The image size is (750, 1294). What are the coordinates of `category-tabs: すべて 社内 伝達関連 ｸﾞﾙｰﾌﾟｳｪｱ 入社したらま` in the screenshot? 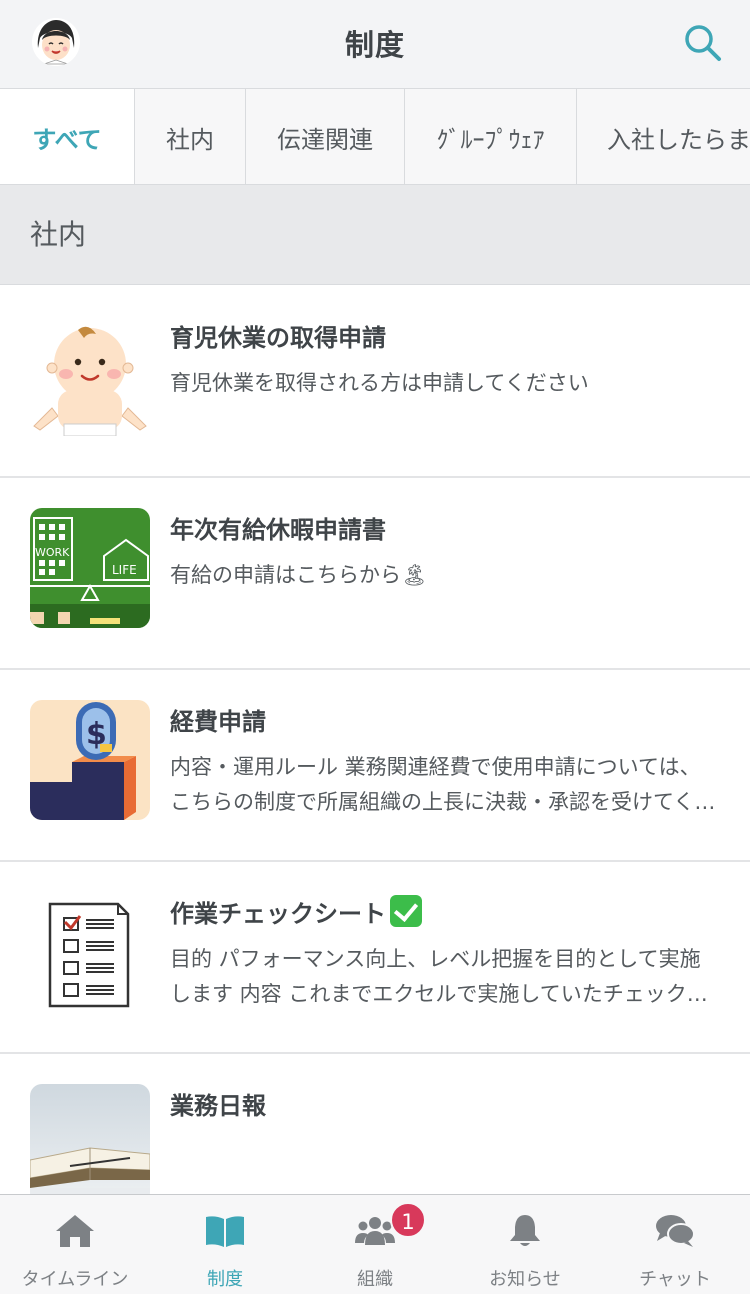 It's located at (375, 137).